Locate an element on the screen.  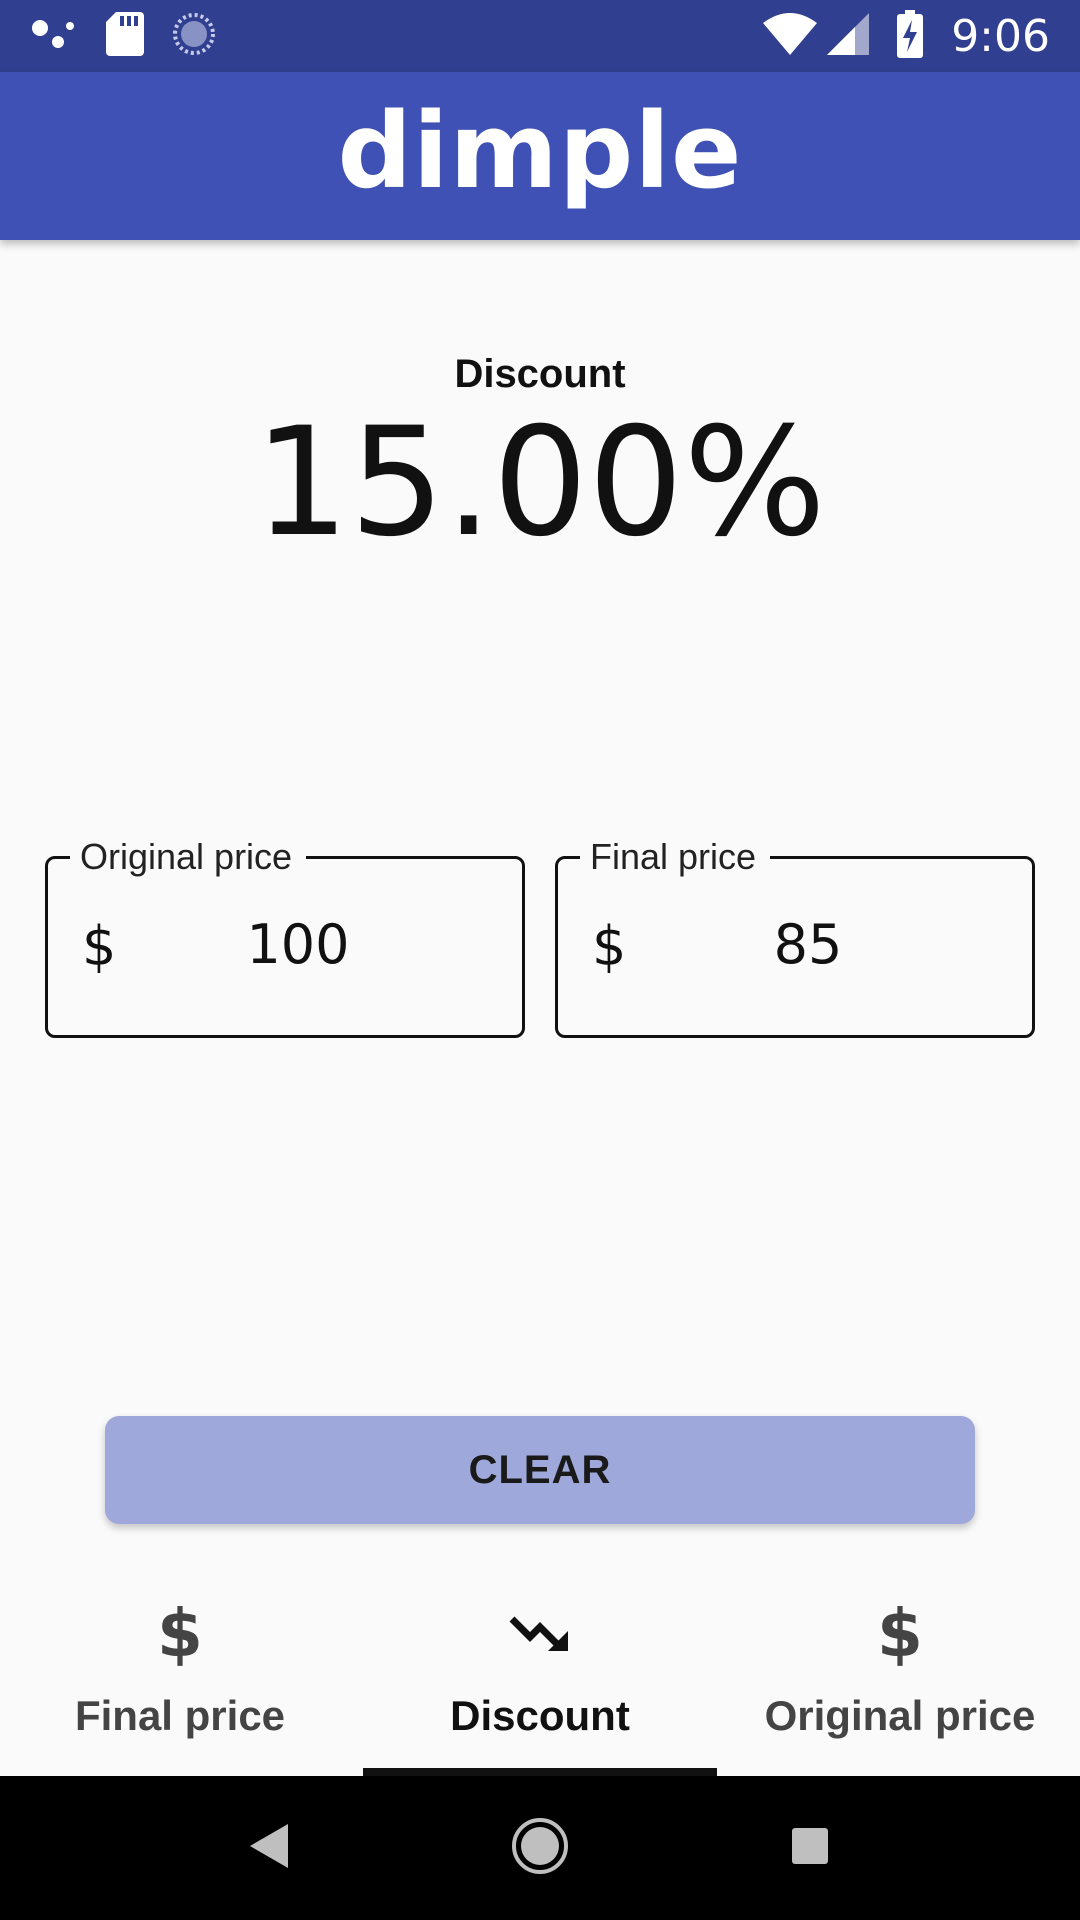
battery-charging-icon is located at coordinates (910, 36).